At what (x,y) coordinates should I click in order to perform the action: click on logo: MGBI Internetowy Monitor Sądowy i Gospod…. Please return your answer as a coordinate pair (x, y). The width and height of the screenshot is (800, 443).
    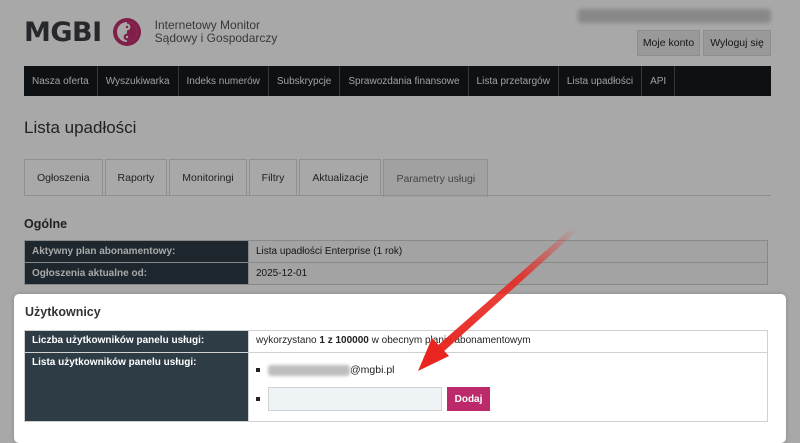
    Looking at the image, I should click on (150, 32).